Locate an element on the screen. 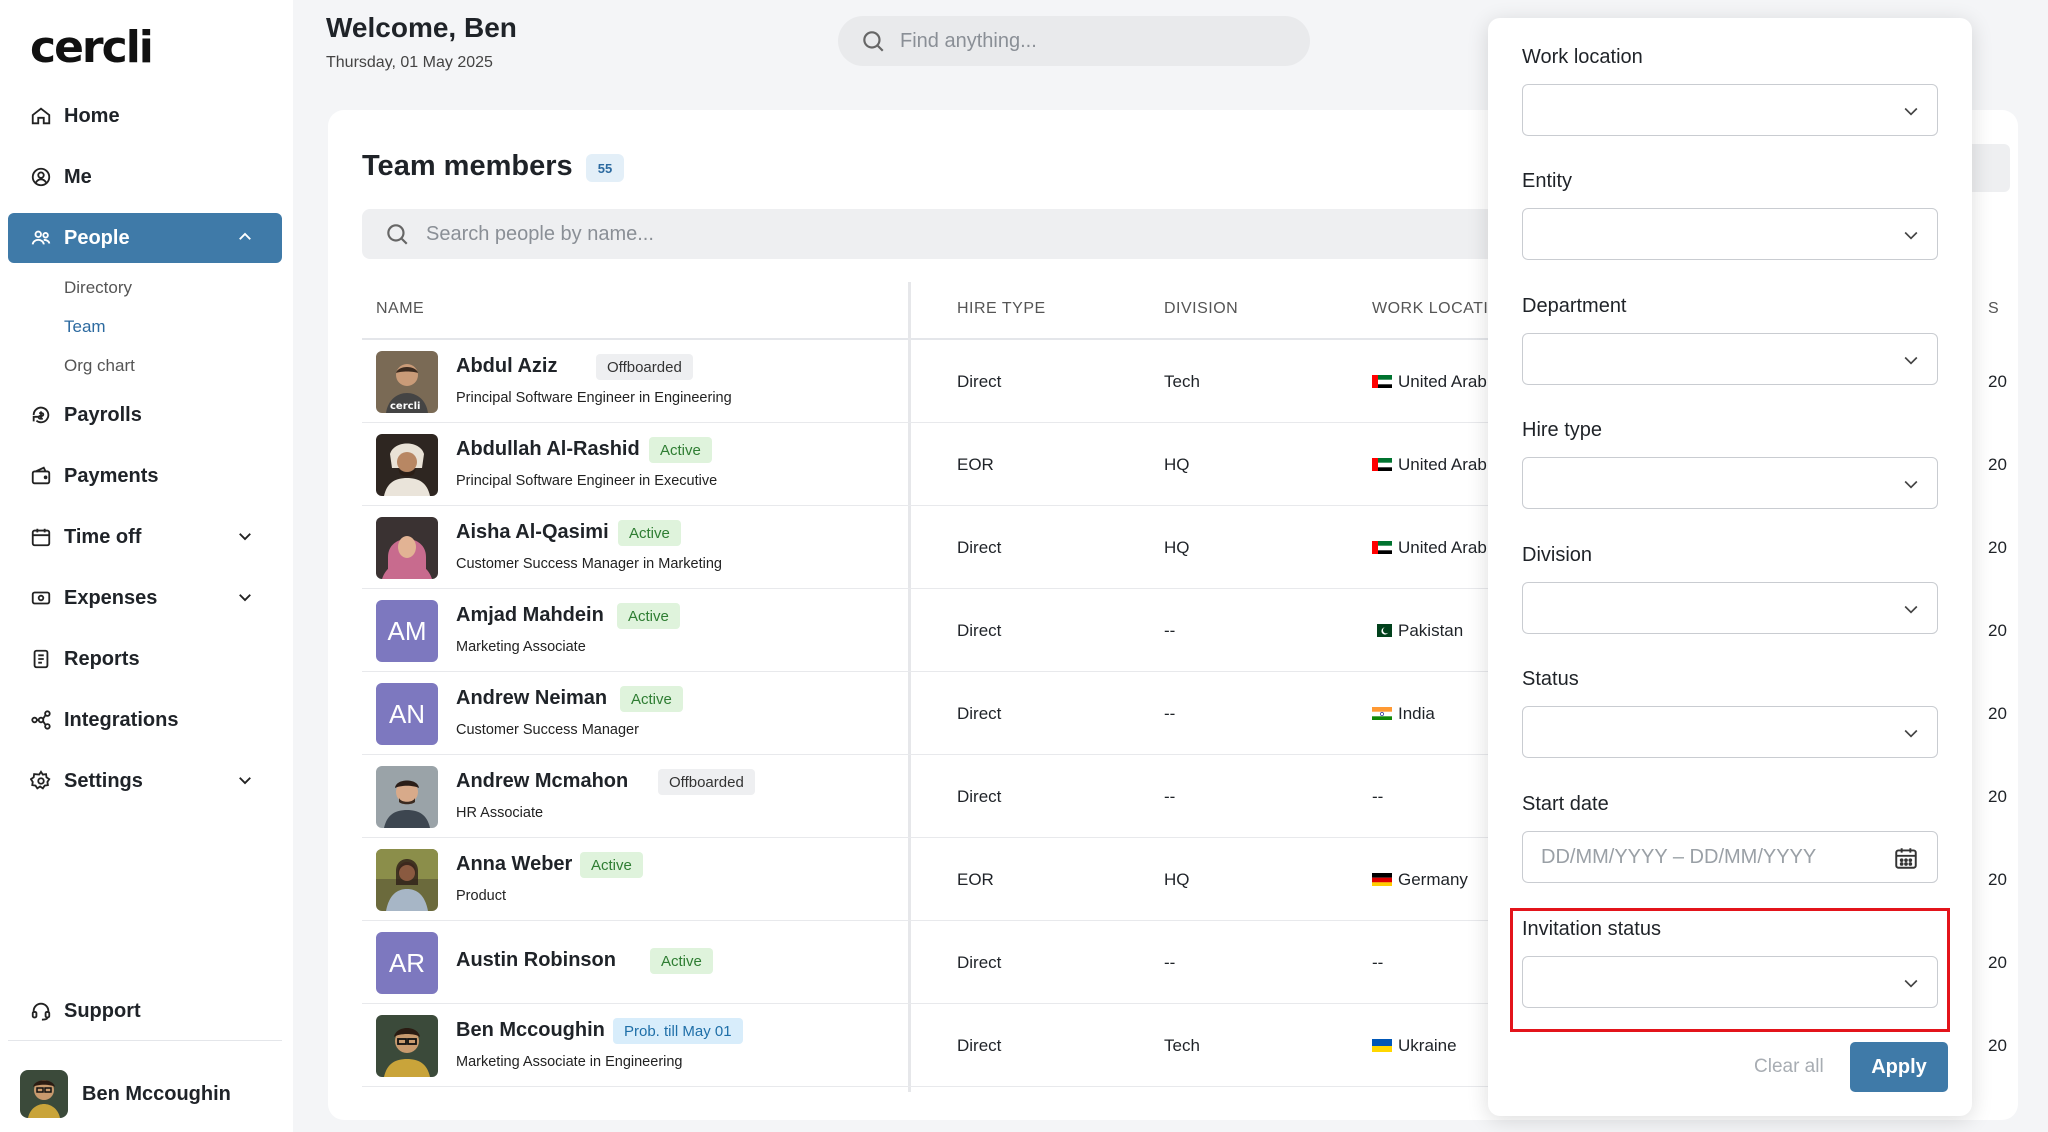 The width and height of the screenshot is (2048, 1132). filter-label-hire-type: Hire type is located at coordinates (1562, 430).